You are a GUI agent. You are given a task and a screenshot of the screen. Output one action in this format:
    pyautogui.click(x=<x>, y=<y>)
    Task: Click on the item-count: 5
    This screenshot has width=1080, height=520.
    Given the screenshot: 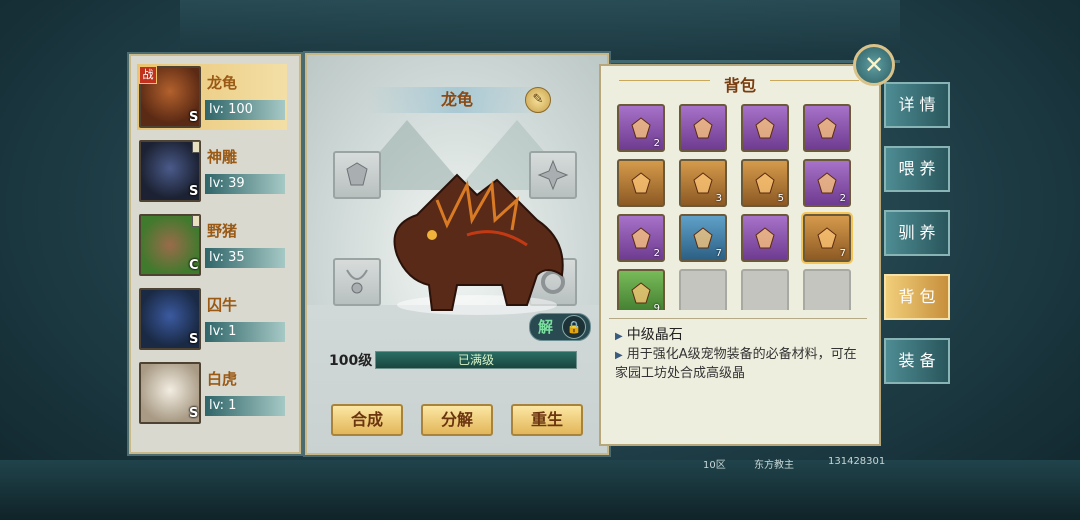 What is the action you would take?
    pyautogui.click(x=780, y=198)
    